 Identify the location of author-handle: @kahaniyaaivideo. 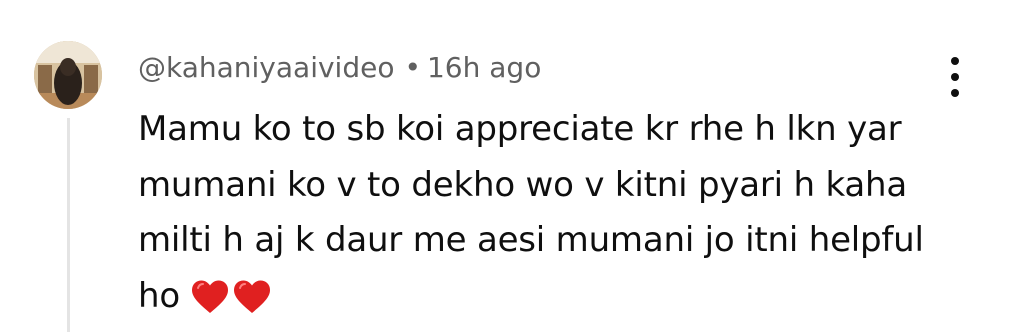
(266, 67).